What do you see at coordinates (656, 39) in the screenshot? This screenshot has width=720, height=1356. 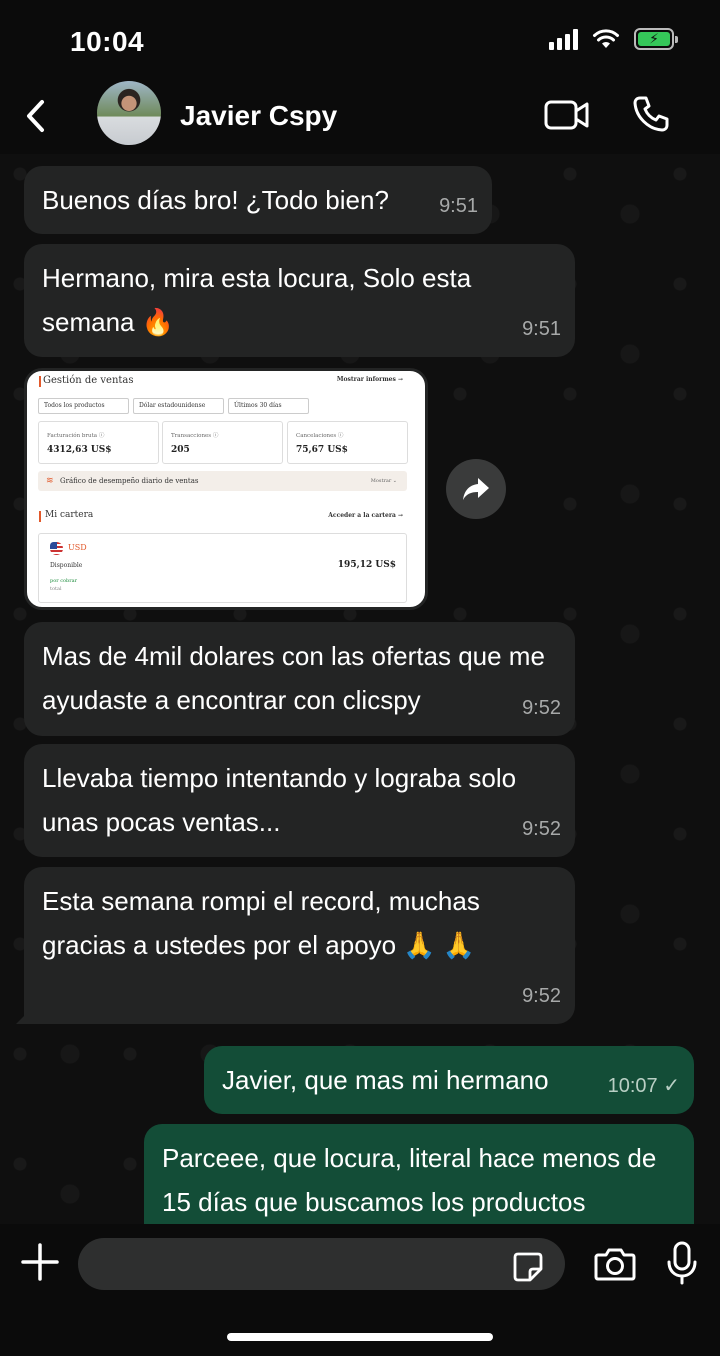 I see `battery-charging-icon: ⚡` at bounding box center [656, 39].